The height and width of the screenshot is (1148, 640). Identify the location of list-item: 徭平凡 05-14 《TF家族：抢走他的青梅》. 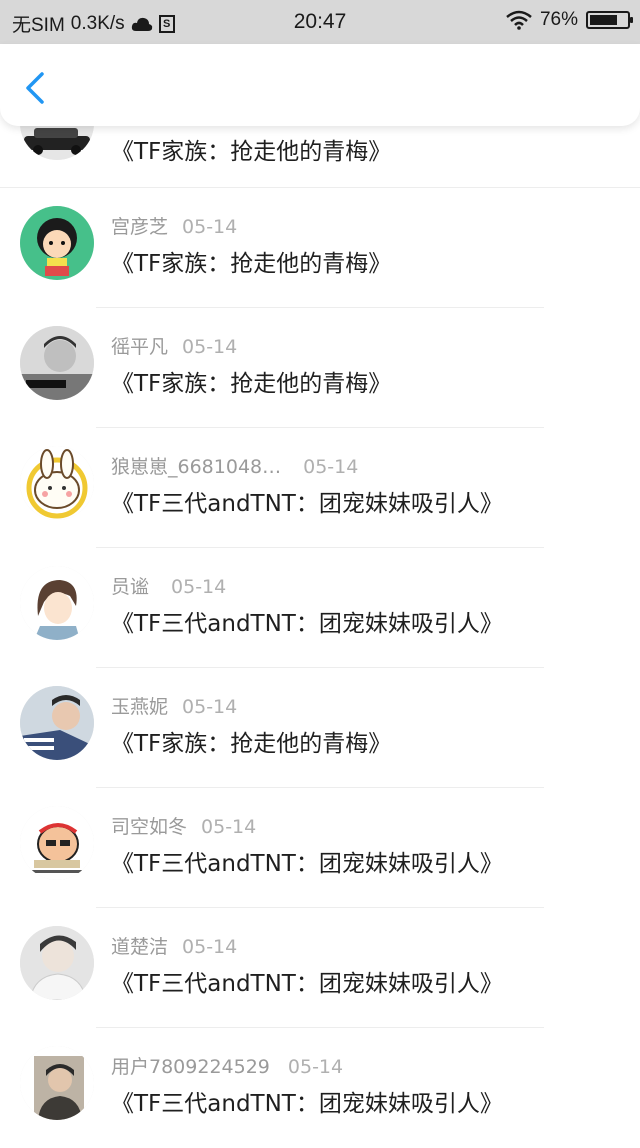
(320, 368).